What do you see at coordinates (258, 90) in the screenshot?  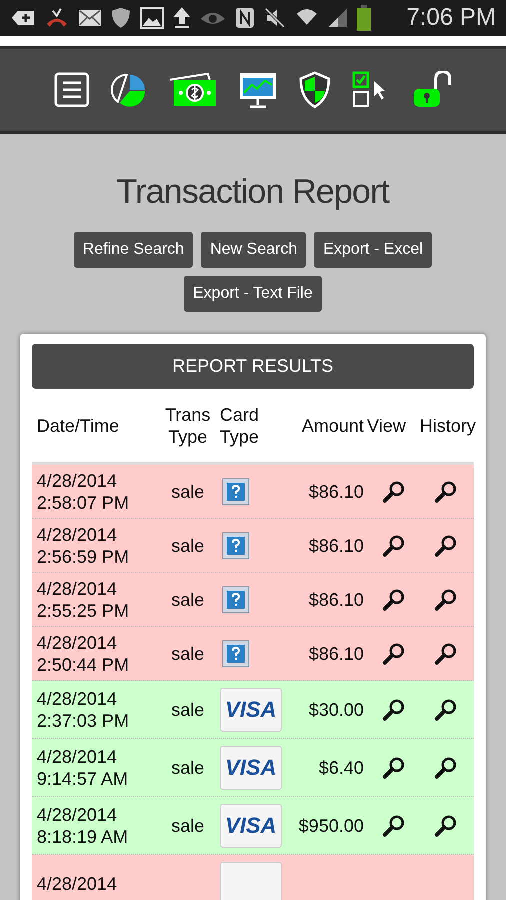 I see `presentation-icon` at bounding box center [258, 90].